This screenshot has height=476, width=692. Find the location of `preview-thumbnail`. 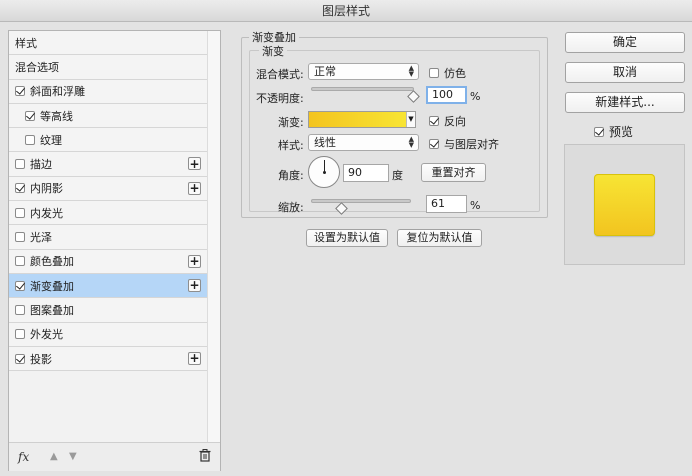

preview-thumbnail is located at coordinates (624, 205).